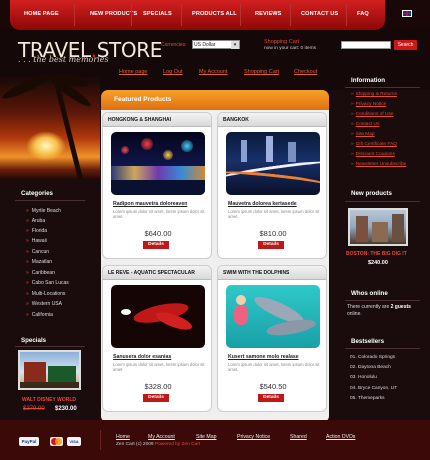 This screenshot has height=460, width=430. I want to click on bestsellers-title: Bestsellers, so click(368, 341).